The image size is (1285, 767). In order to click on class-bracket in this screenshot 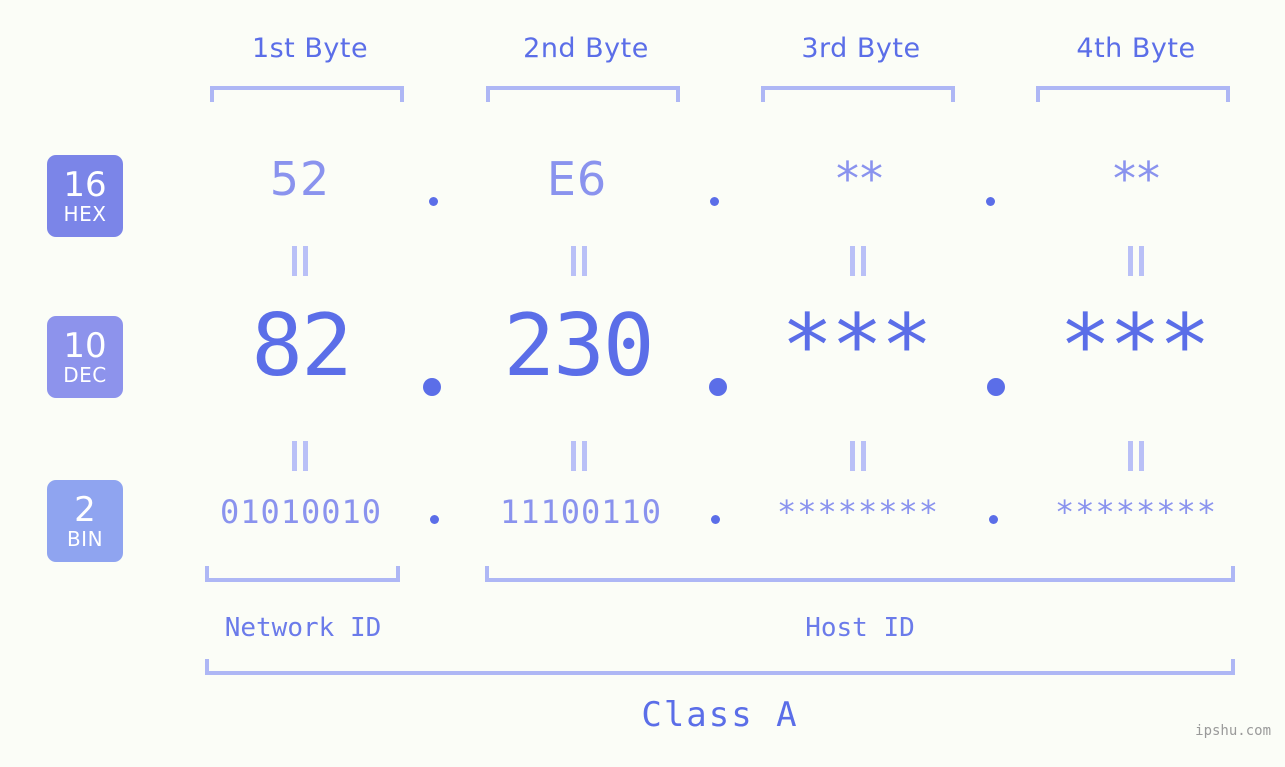, I will do `click(720, 667)`.